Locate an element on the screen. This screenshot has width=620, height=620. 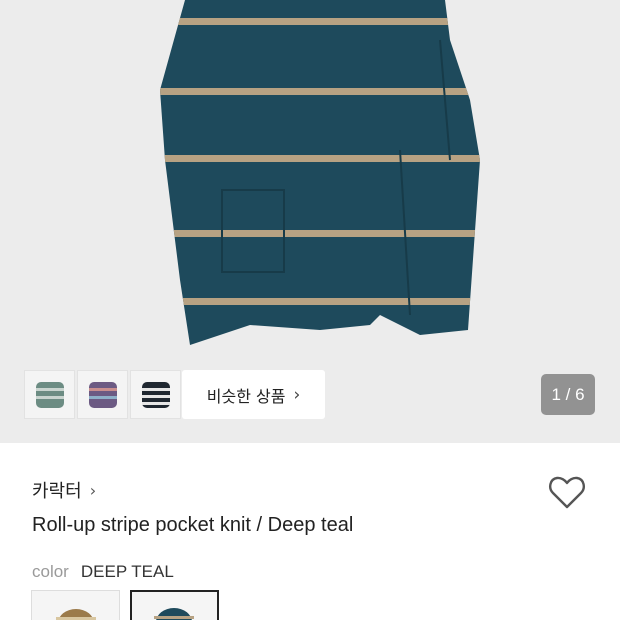
brand-link: 카락터 › is located at coordinates (64, 490).